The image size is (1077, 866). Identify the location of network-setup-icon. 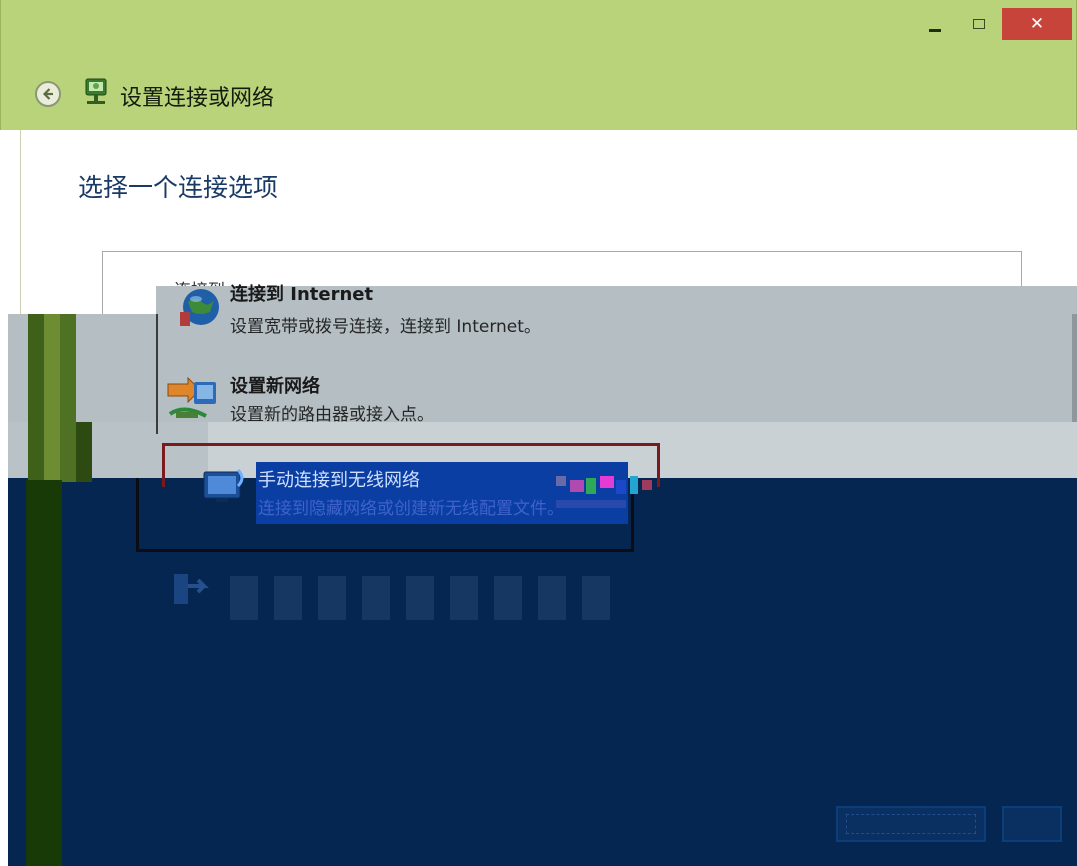
(96, 91).